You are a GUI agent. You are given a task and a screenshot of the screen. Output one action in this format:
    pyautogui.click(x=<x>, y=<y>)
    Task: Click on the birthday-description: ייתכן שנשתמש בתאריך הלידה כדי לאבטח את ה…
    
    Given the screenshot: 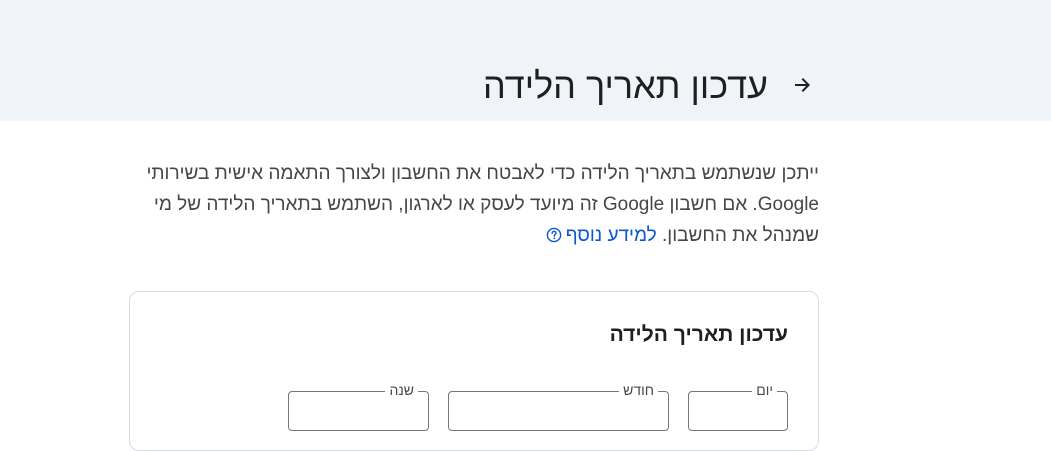 What is the action you would take?
    pyautogui.click(x=469, y=205)
    